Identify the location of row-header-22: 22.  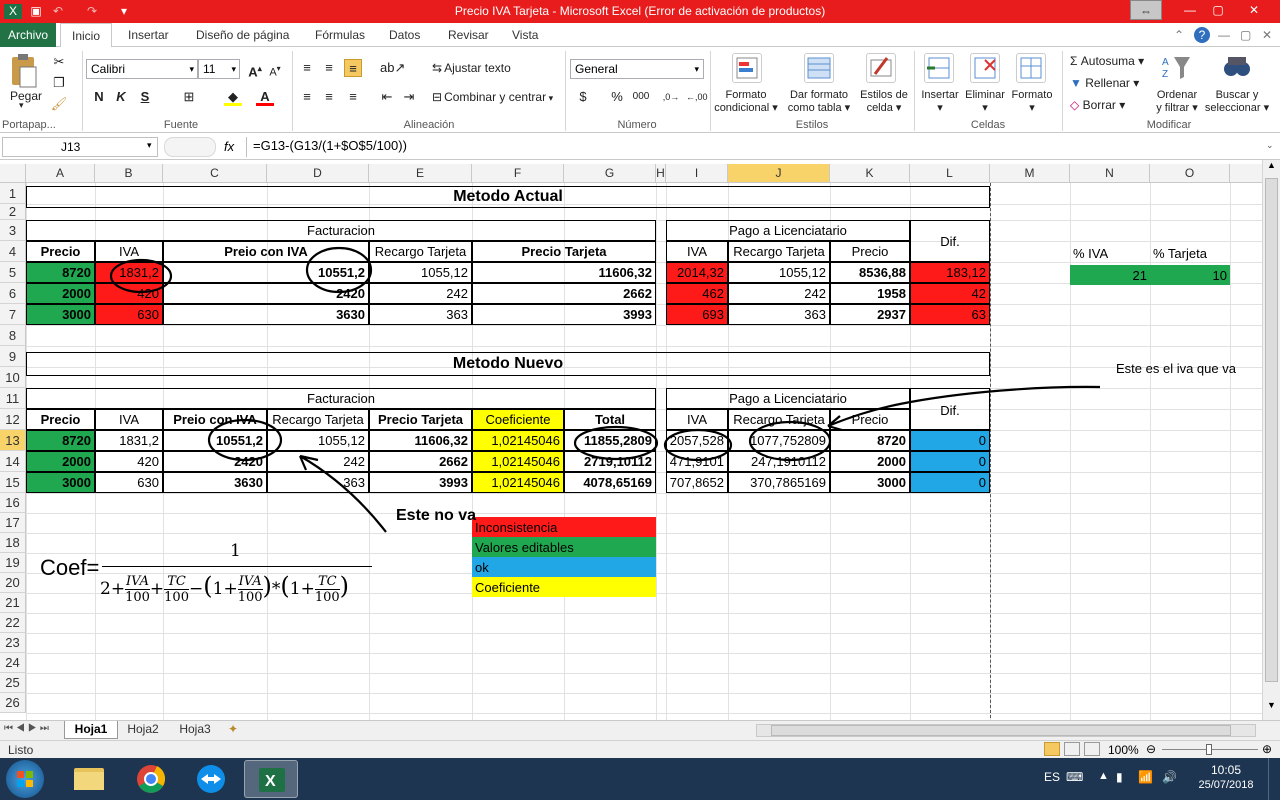
(13, 623).